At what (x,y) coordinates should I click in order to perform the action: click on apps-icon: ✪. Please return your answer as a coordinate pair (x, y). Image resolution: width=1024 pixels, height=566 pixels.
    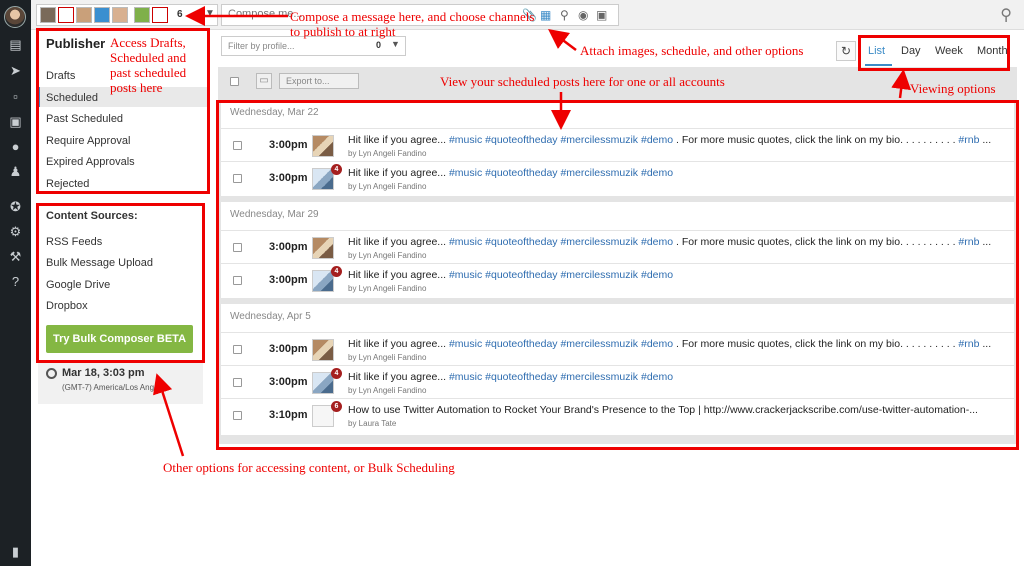
    Looking at the image, I should click on (15, 207).